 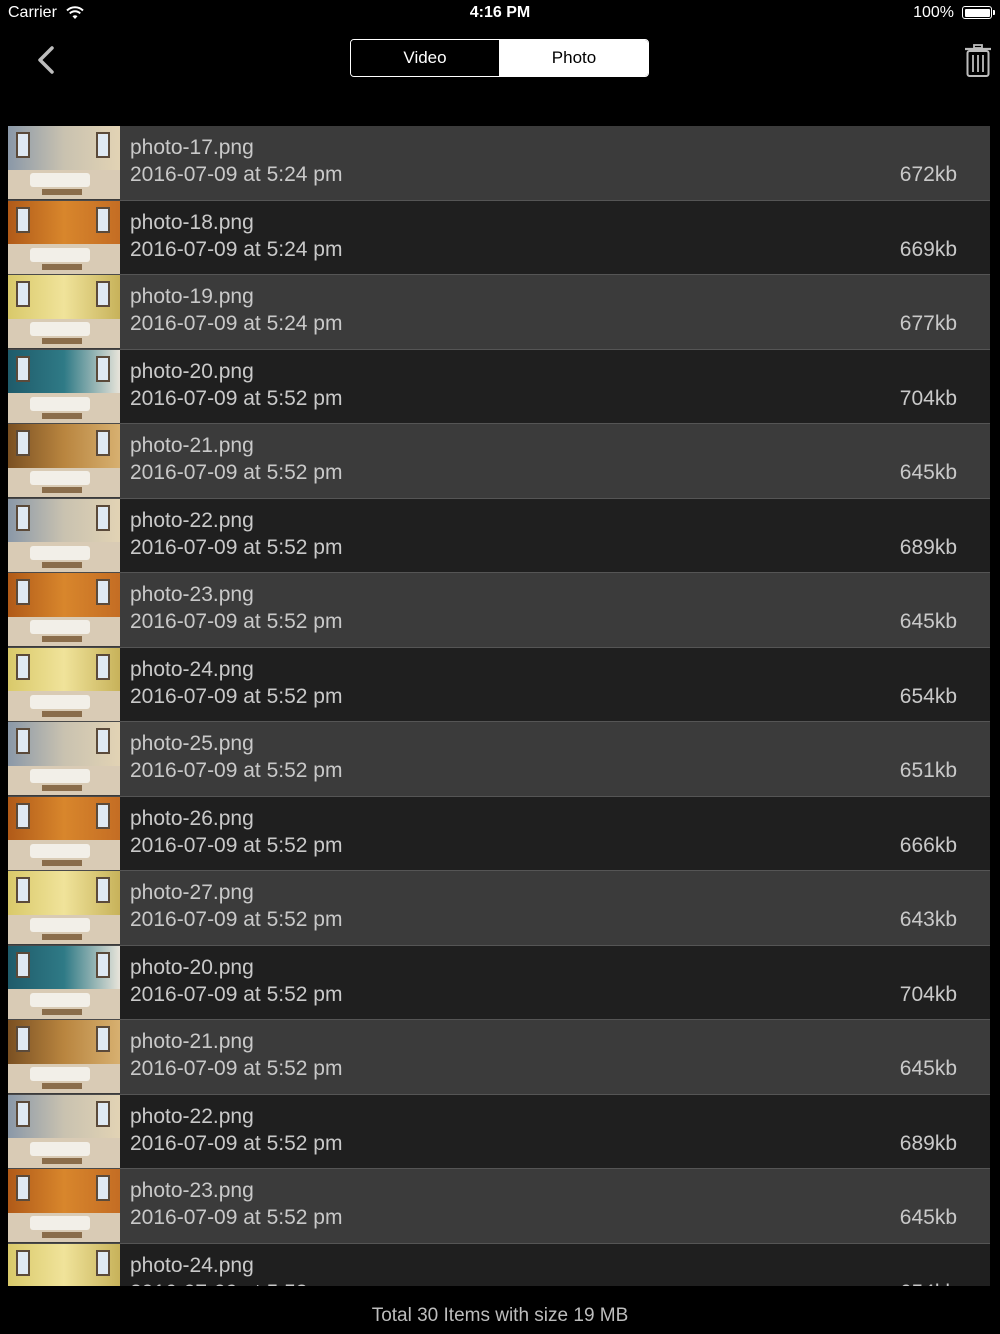 I want to click on file-size: 666kb, so click(x=928, y=845).